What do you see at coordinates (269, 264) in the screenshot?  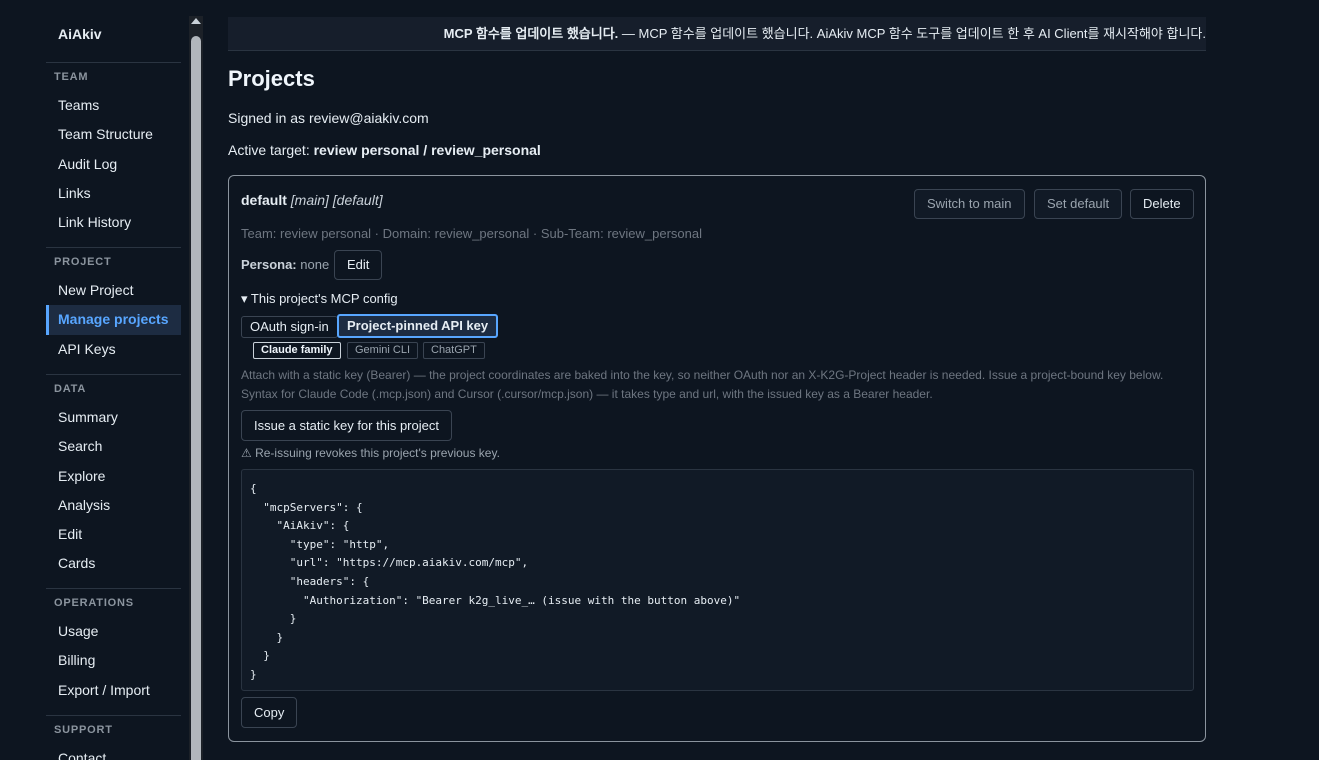 I see `persona-label: Persona:` at bounding box center [269, 264].